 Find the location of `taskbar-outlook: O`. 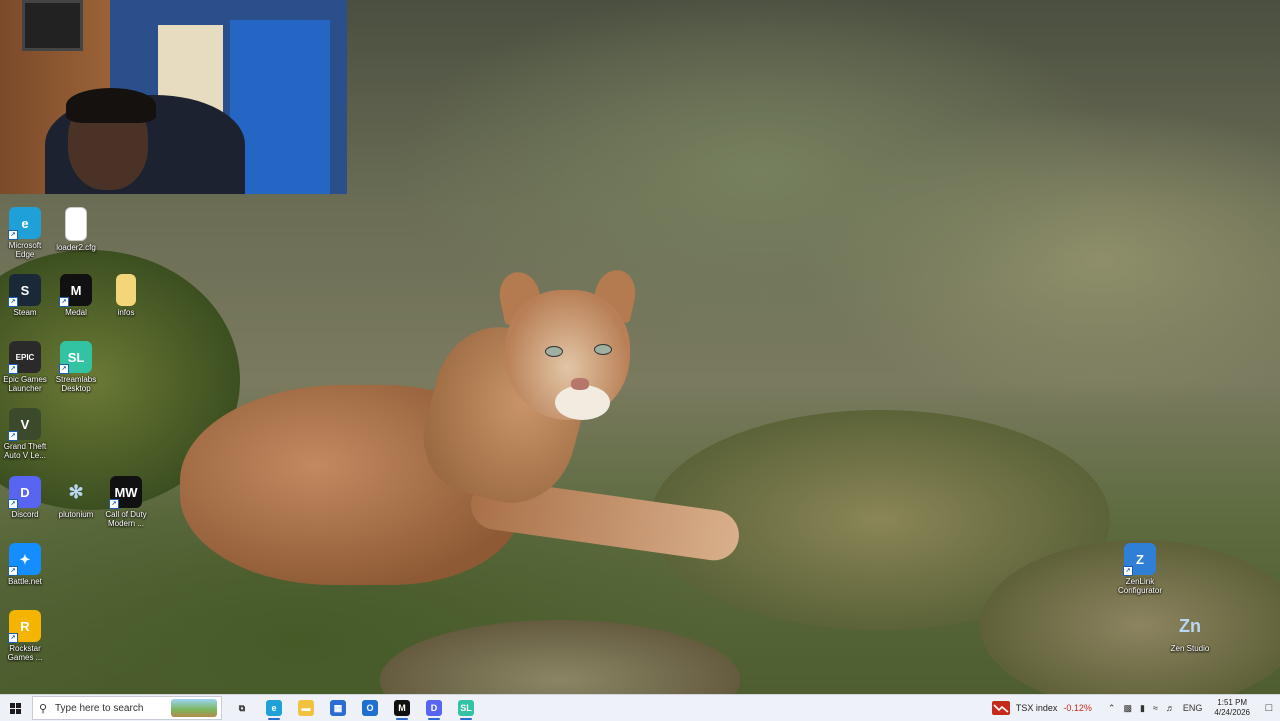

taskbar-outlook: O is located at coordinates (370, 708).